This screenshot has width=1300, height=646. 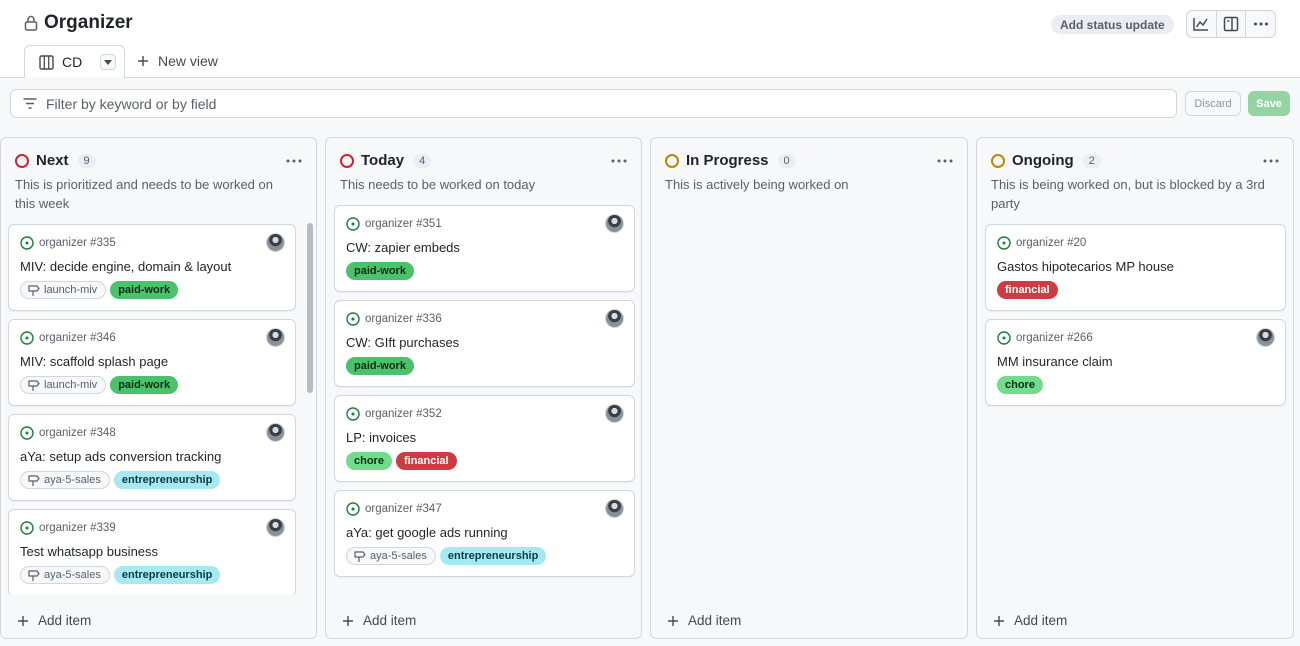 What do you see at coordinates (383, 160) in the screenshot?
I see `column-title: Today` at bounding box center [383, 160].